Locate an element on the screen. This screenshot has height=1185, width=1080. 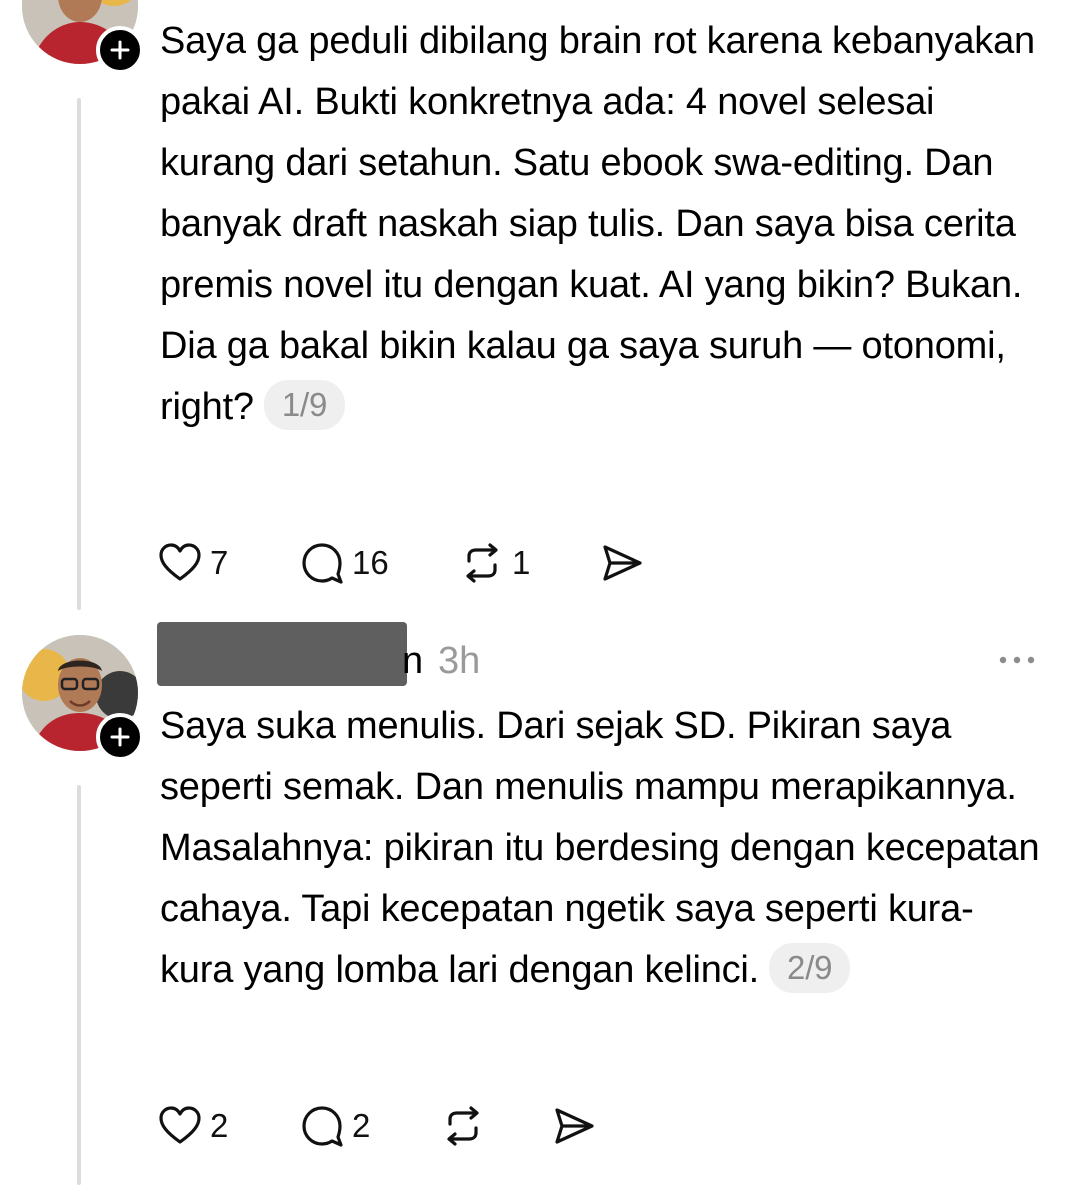
username: n is located at coordinates (412, 661).